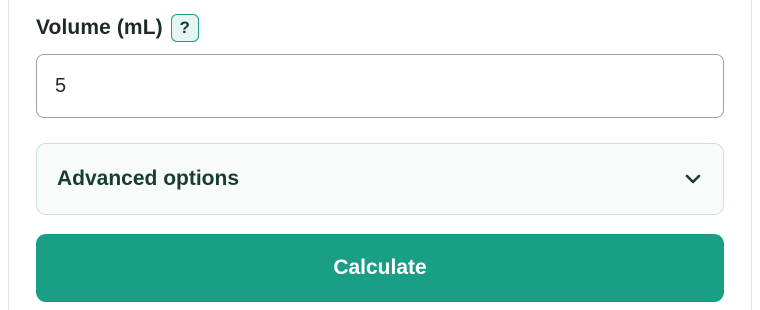 Image resolution: width=760 pixels, height=310 pixels. I want to click on volume-help-icon: ?, so click(184, 28).